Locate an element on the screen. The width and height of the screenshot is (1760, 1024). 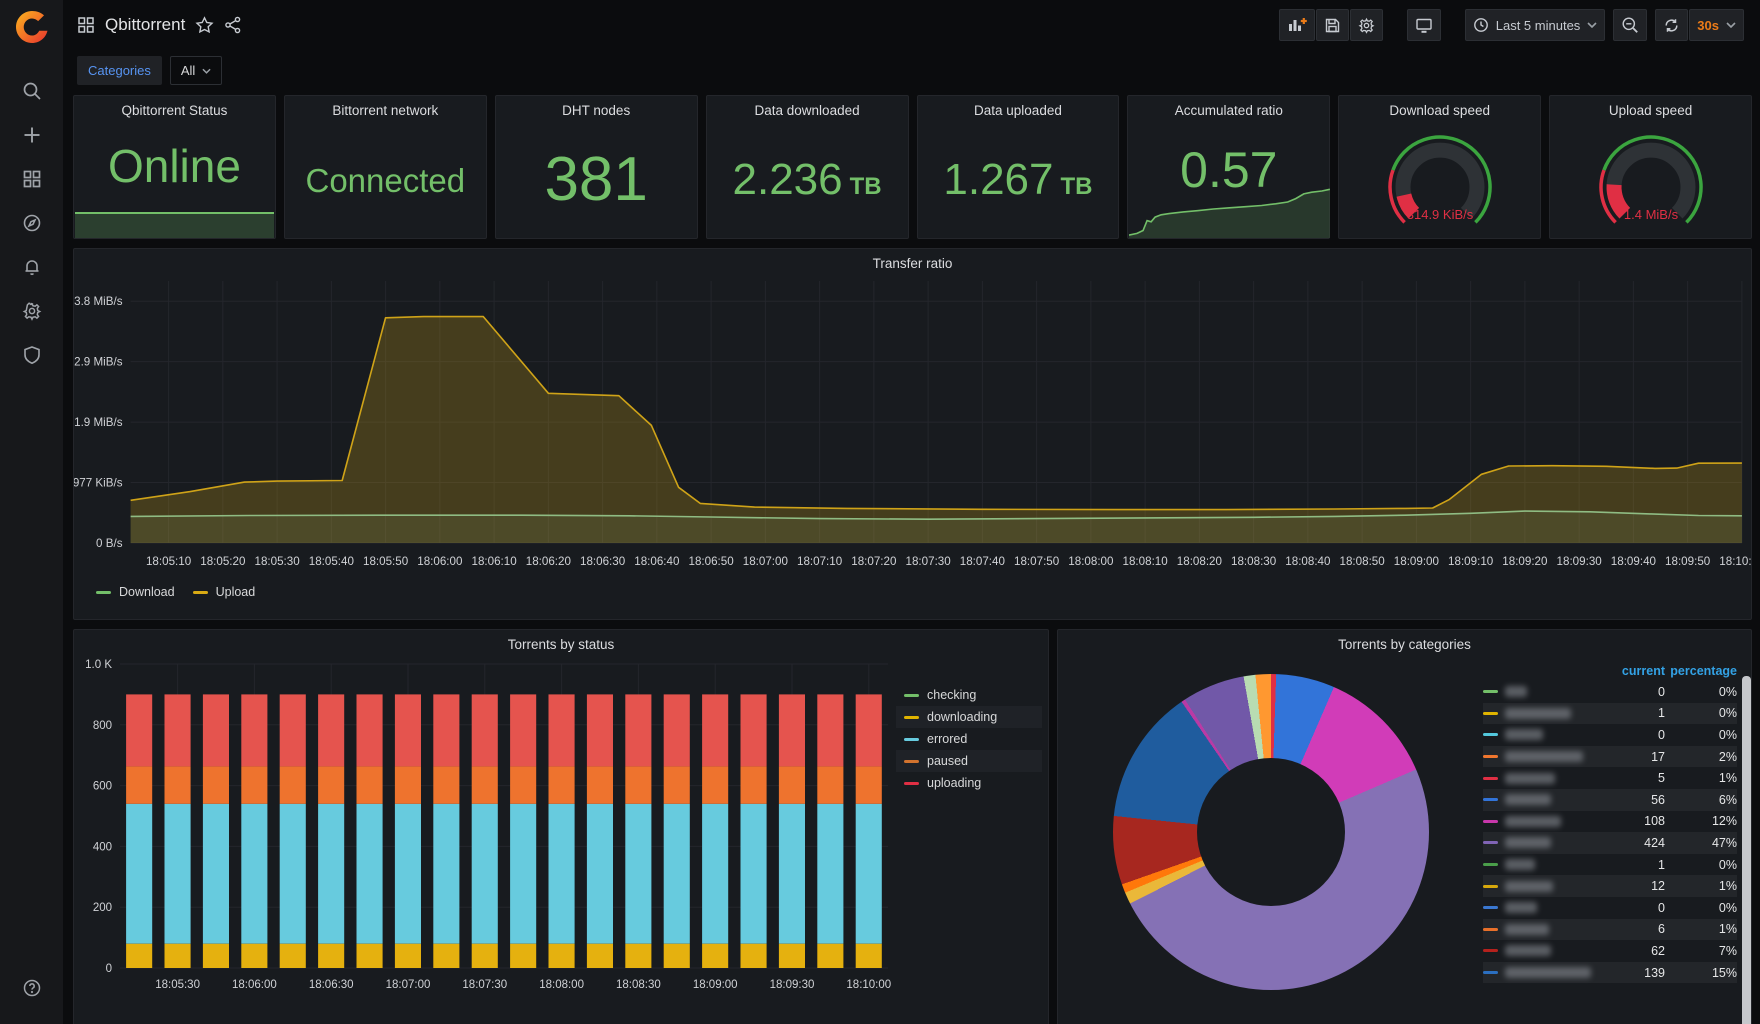
star-icon is located at coordinates (204, 25).